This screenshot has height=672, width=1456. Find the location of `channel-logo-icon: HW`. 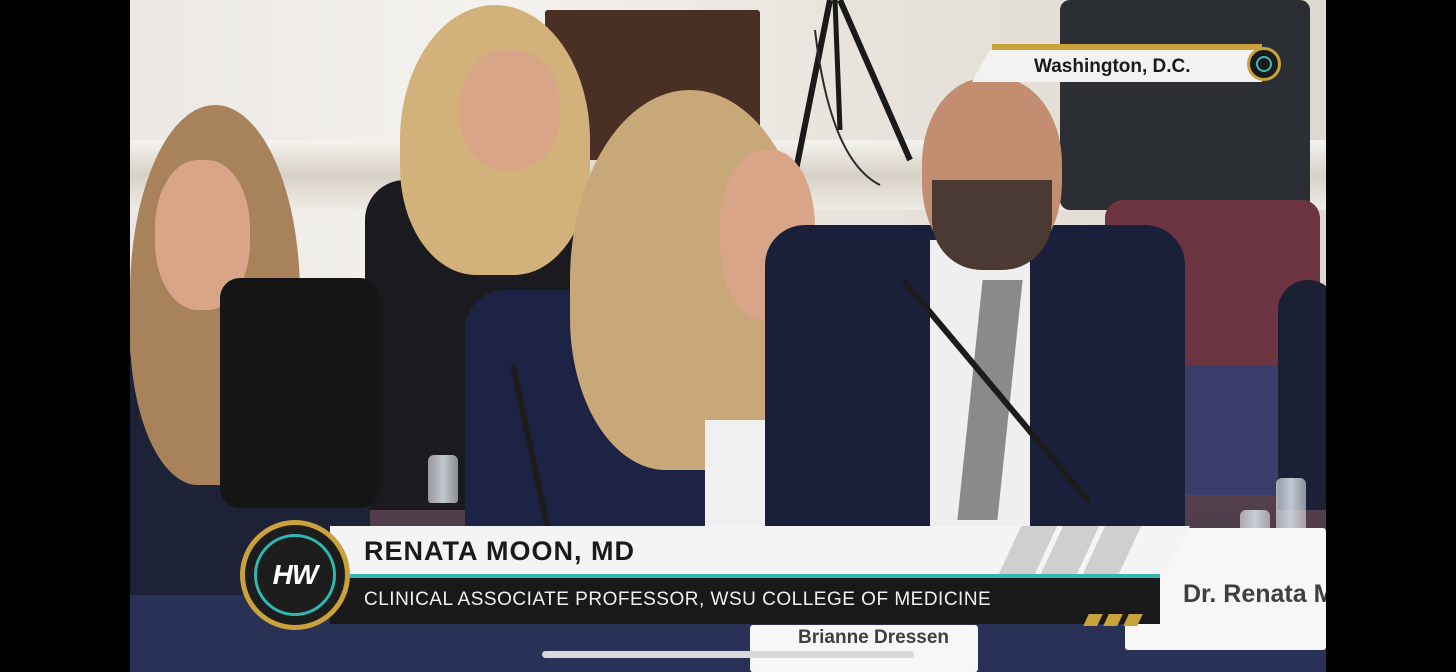

channel-logo-icon: HW is located at coordinates (295, 575).